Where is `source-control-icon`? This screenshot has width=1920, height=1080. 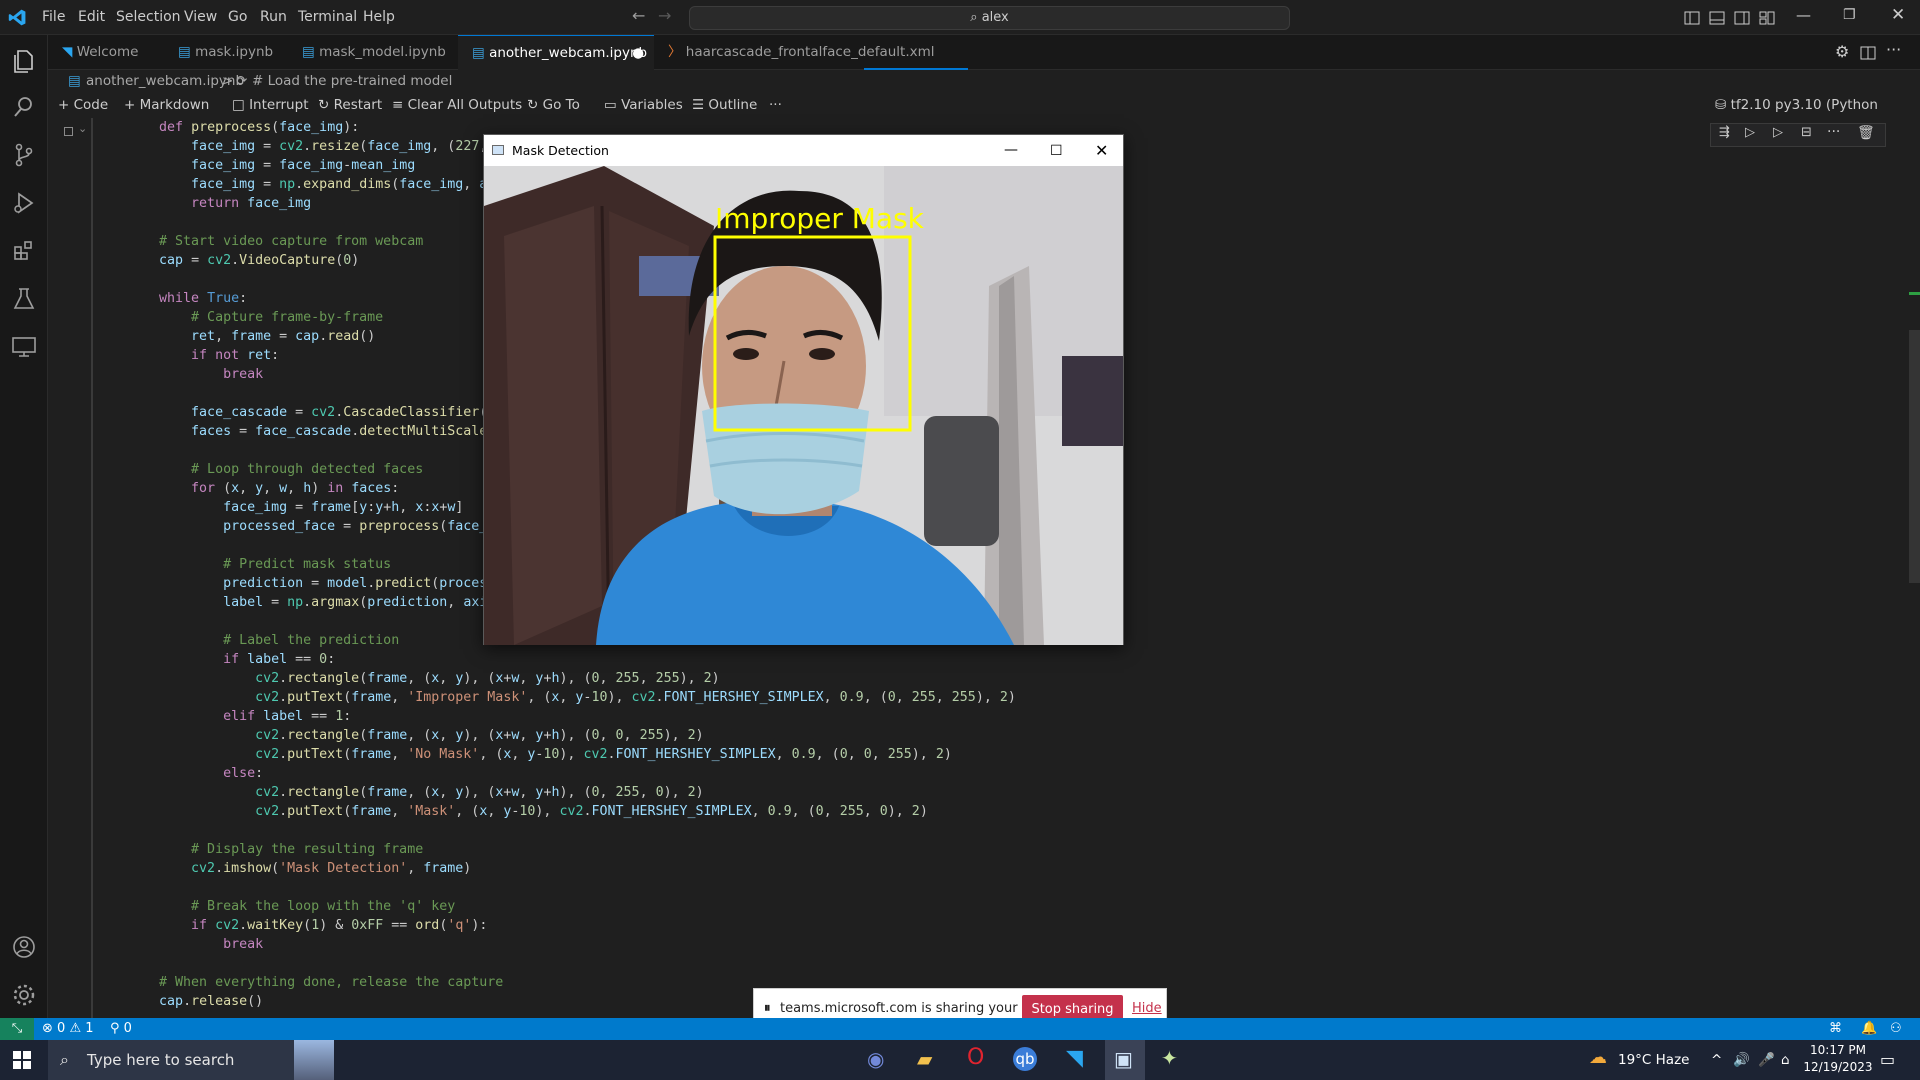 source-control-icon is located at coordinates (24, 155).